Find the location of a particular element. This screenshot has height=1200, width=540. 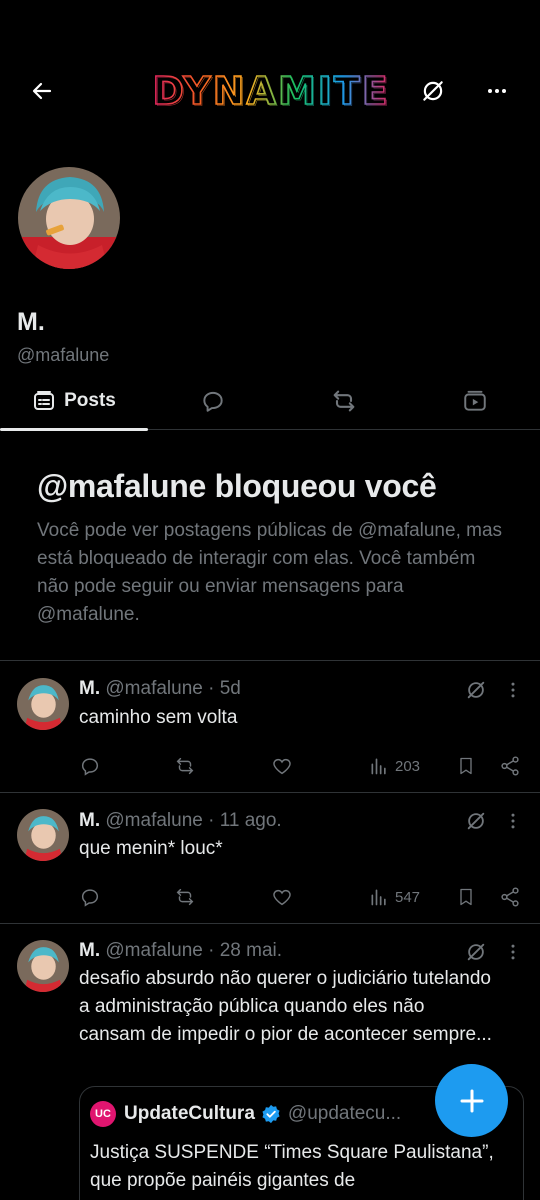

quoted-author-avatar: UC is located at coordinates (103, 1114).